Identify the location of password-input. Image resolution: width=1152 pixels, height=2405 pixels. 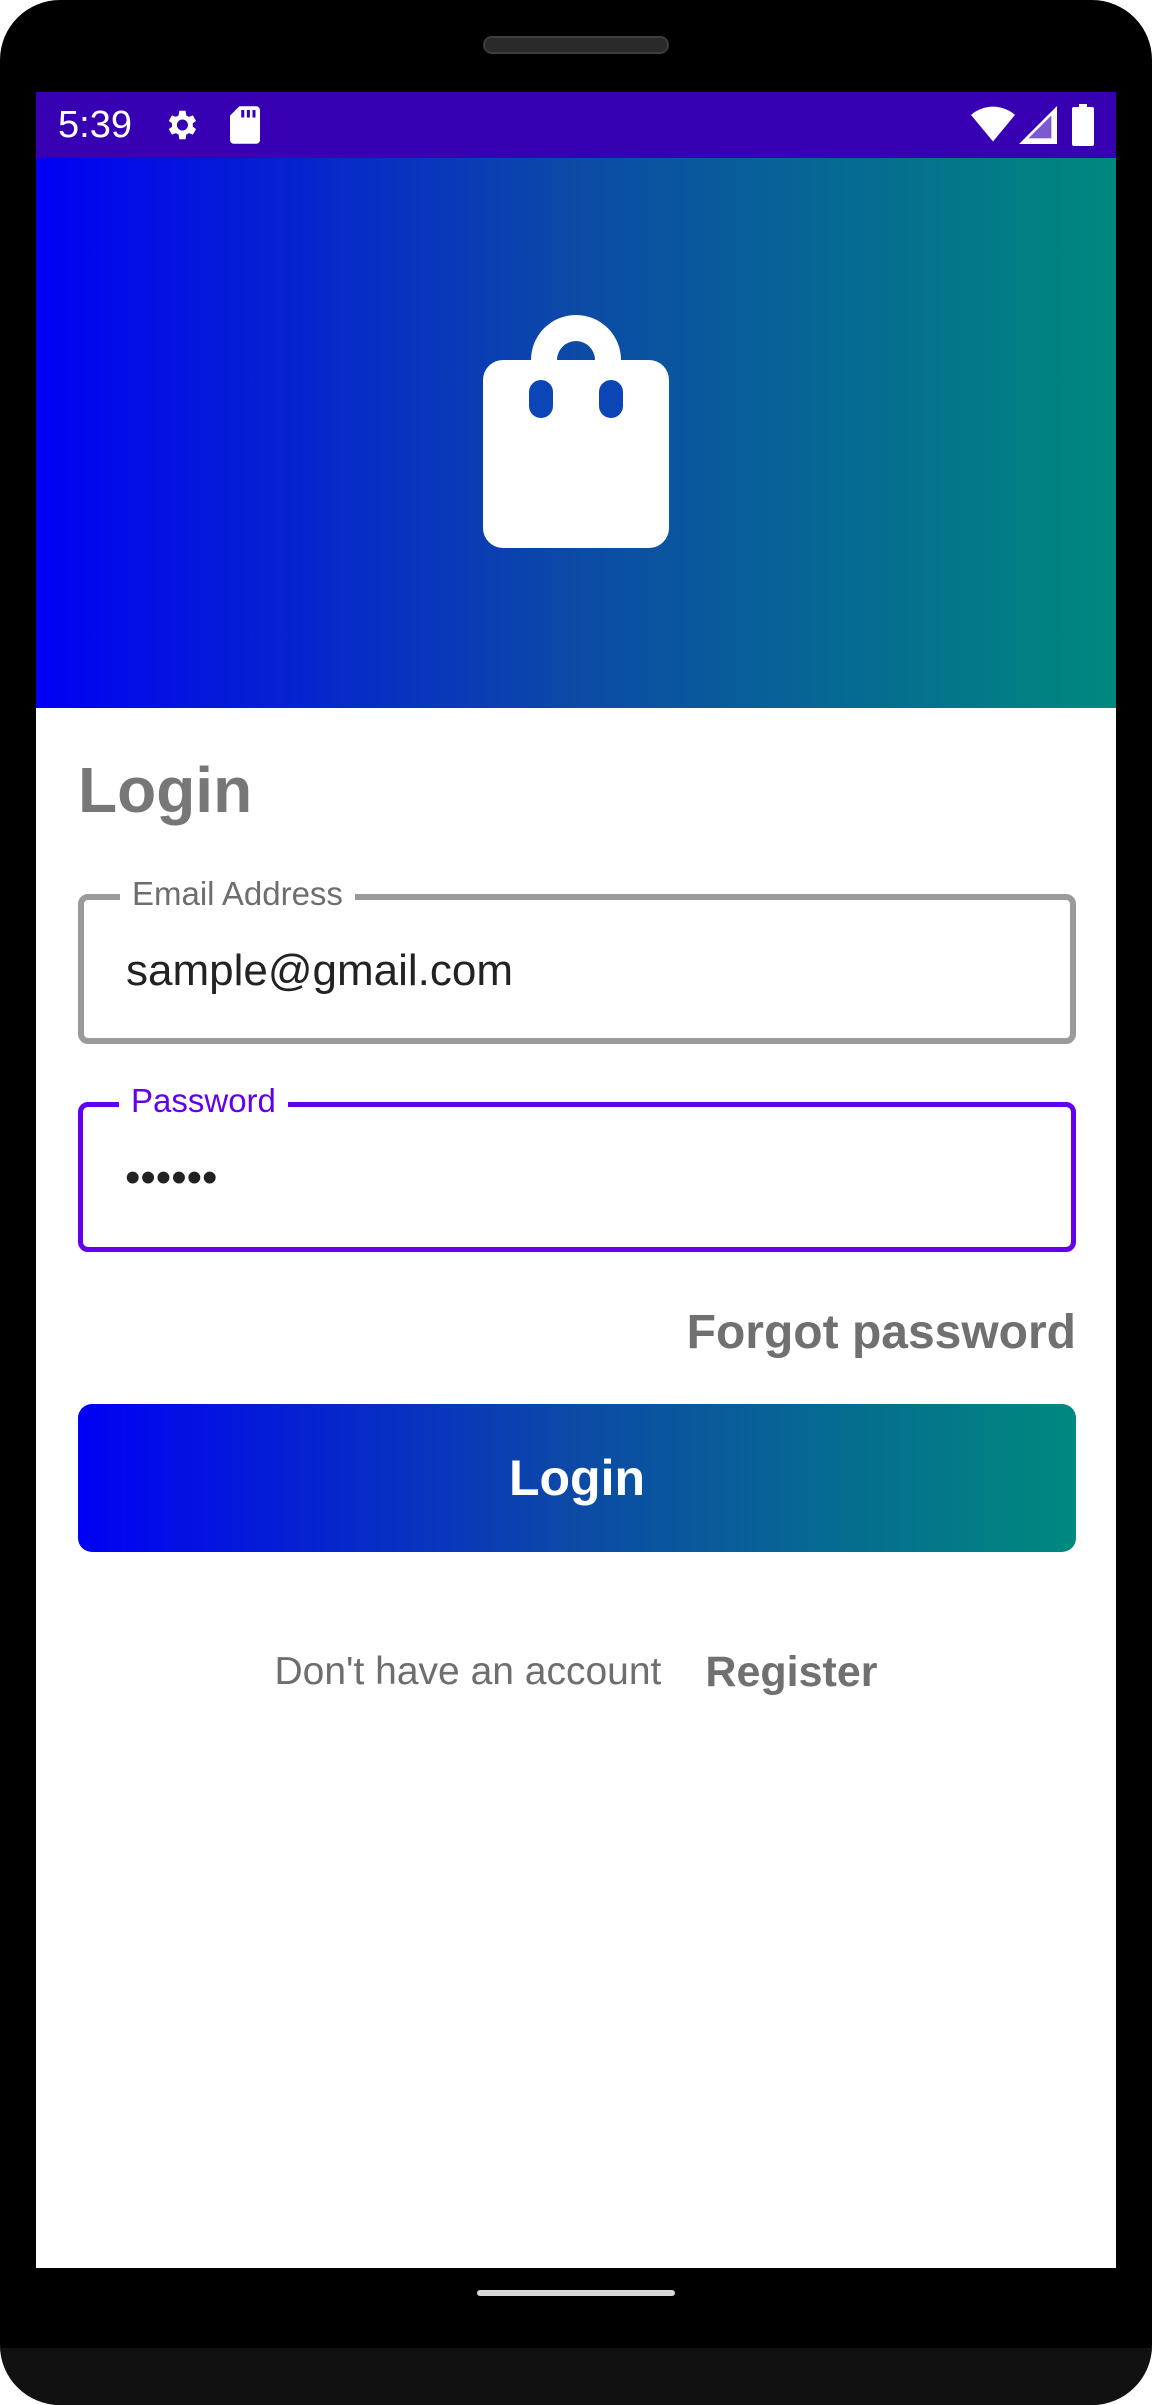
(575, 1178).